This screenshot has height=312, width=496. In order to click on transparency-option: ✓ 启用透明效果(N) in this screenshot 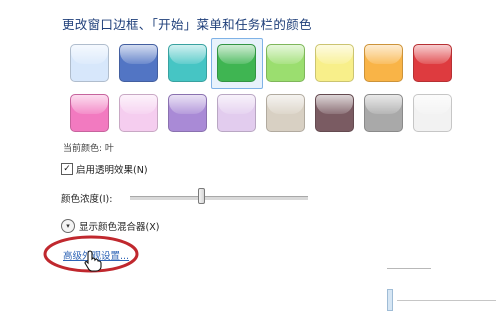, I will do `click(104, 169)`.